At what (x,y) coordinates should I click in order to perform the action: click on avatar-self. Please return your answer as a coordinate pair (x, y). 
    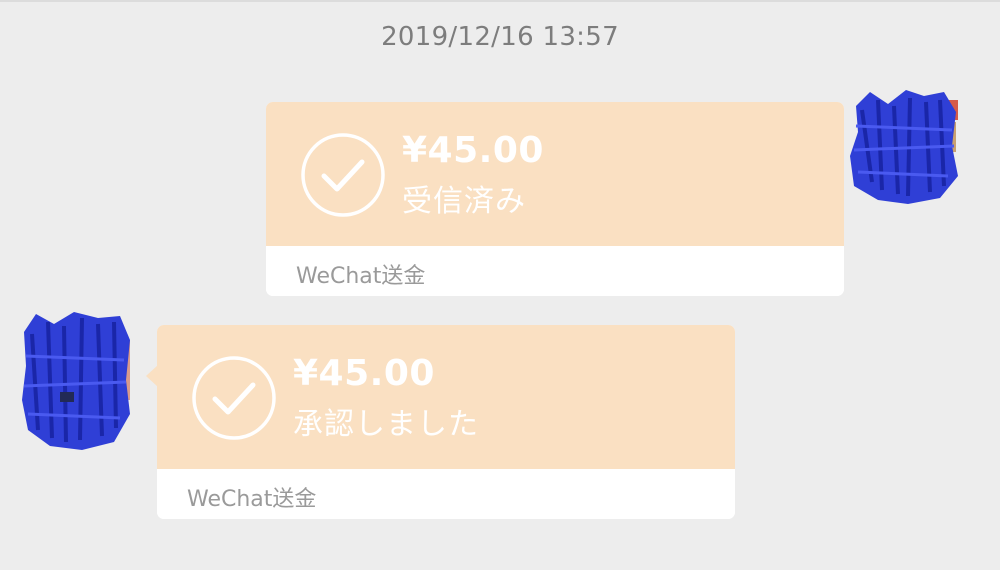
    Looking at the image, I should click on (904, 146).